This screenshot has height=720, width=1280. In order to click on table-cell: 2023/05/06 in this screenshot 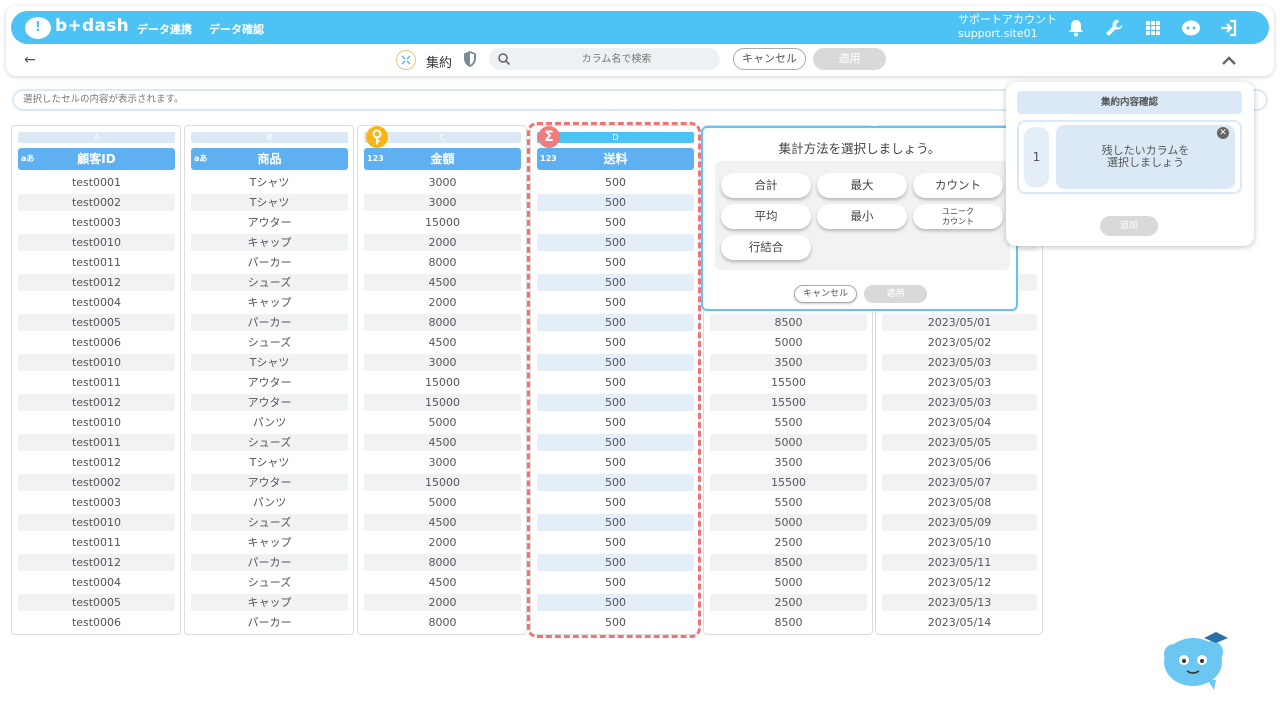, I will do `click(959, 462)`.